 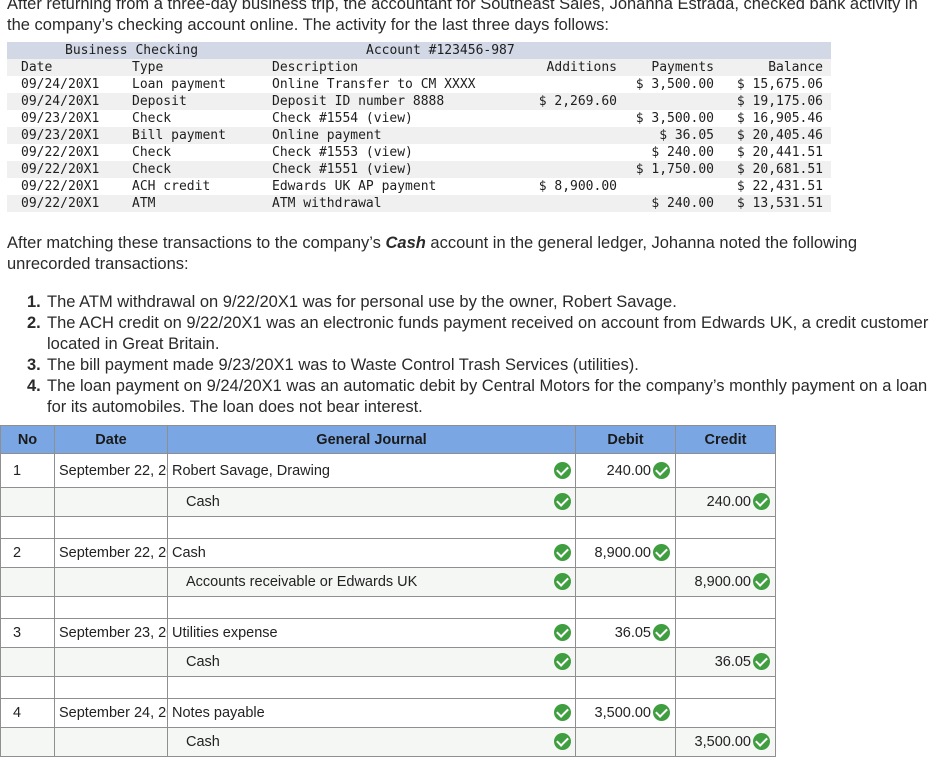 I want to click on journal-row: Cash 240.00, so click(x=388, y=502).